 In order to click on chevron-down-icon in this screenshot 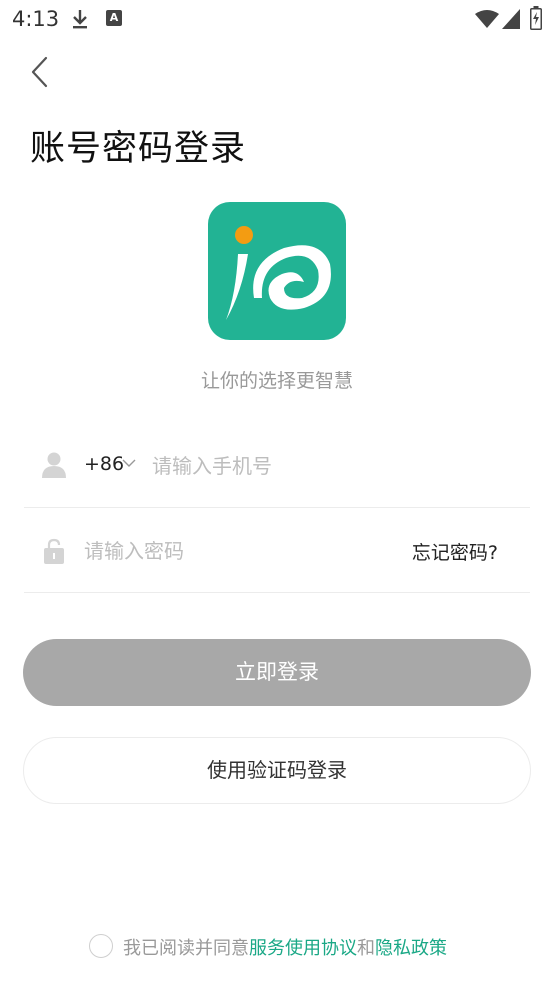, I will do `click(129, 463)`.